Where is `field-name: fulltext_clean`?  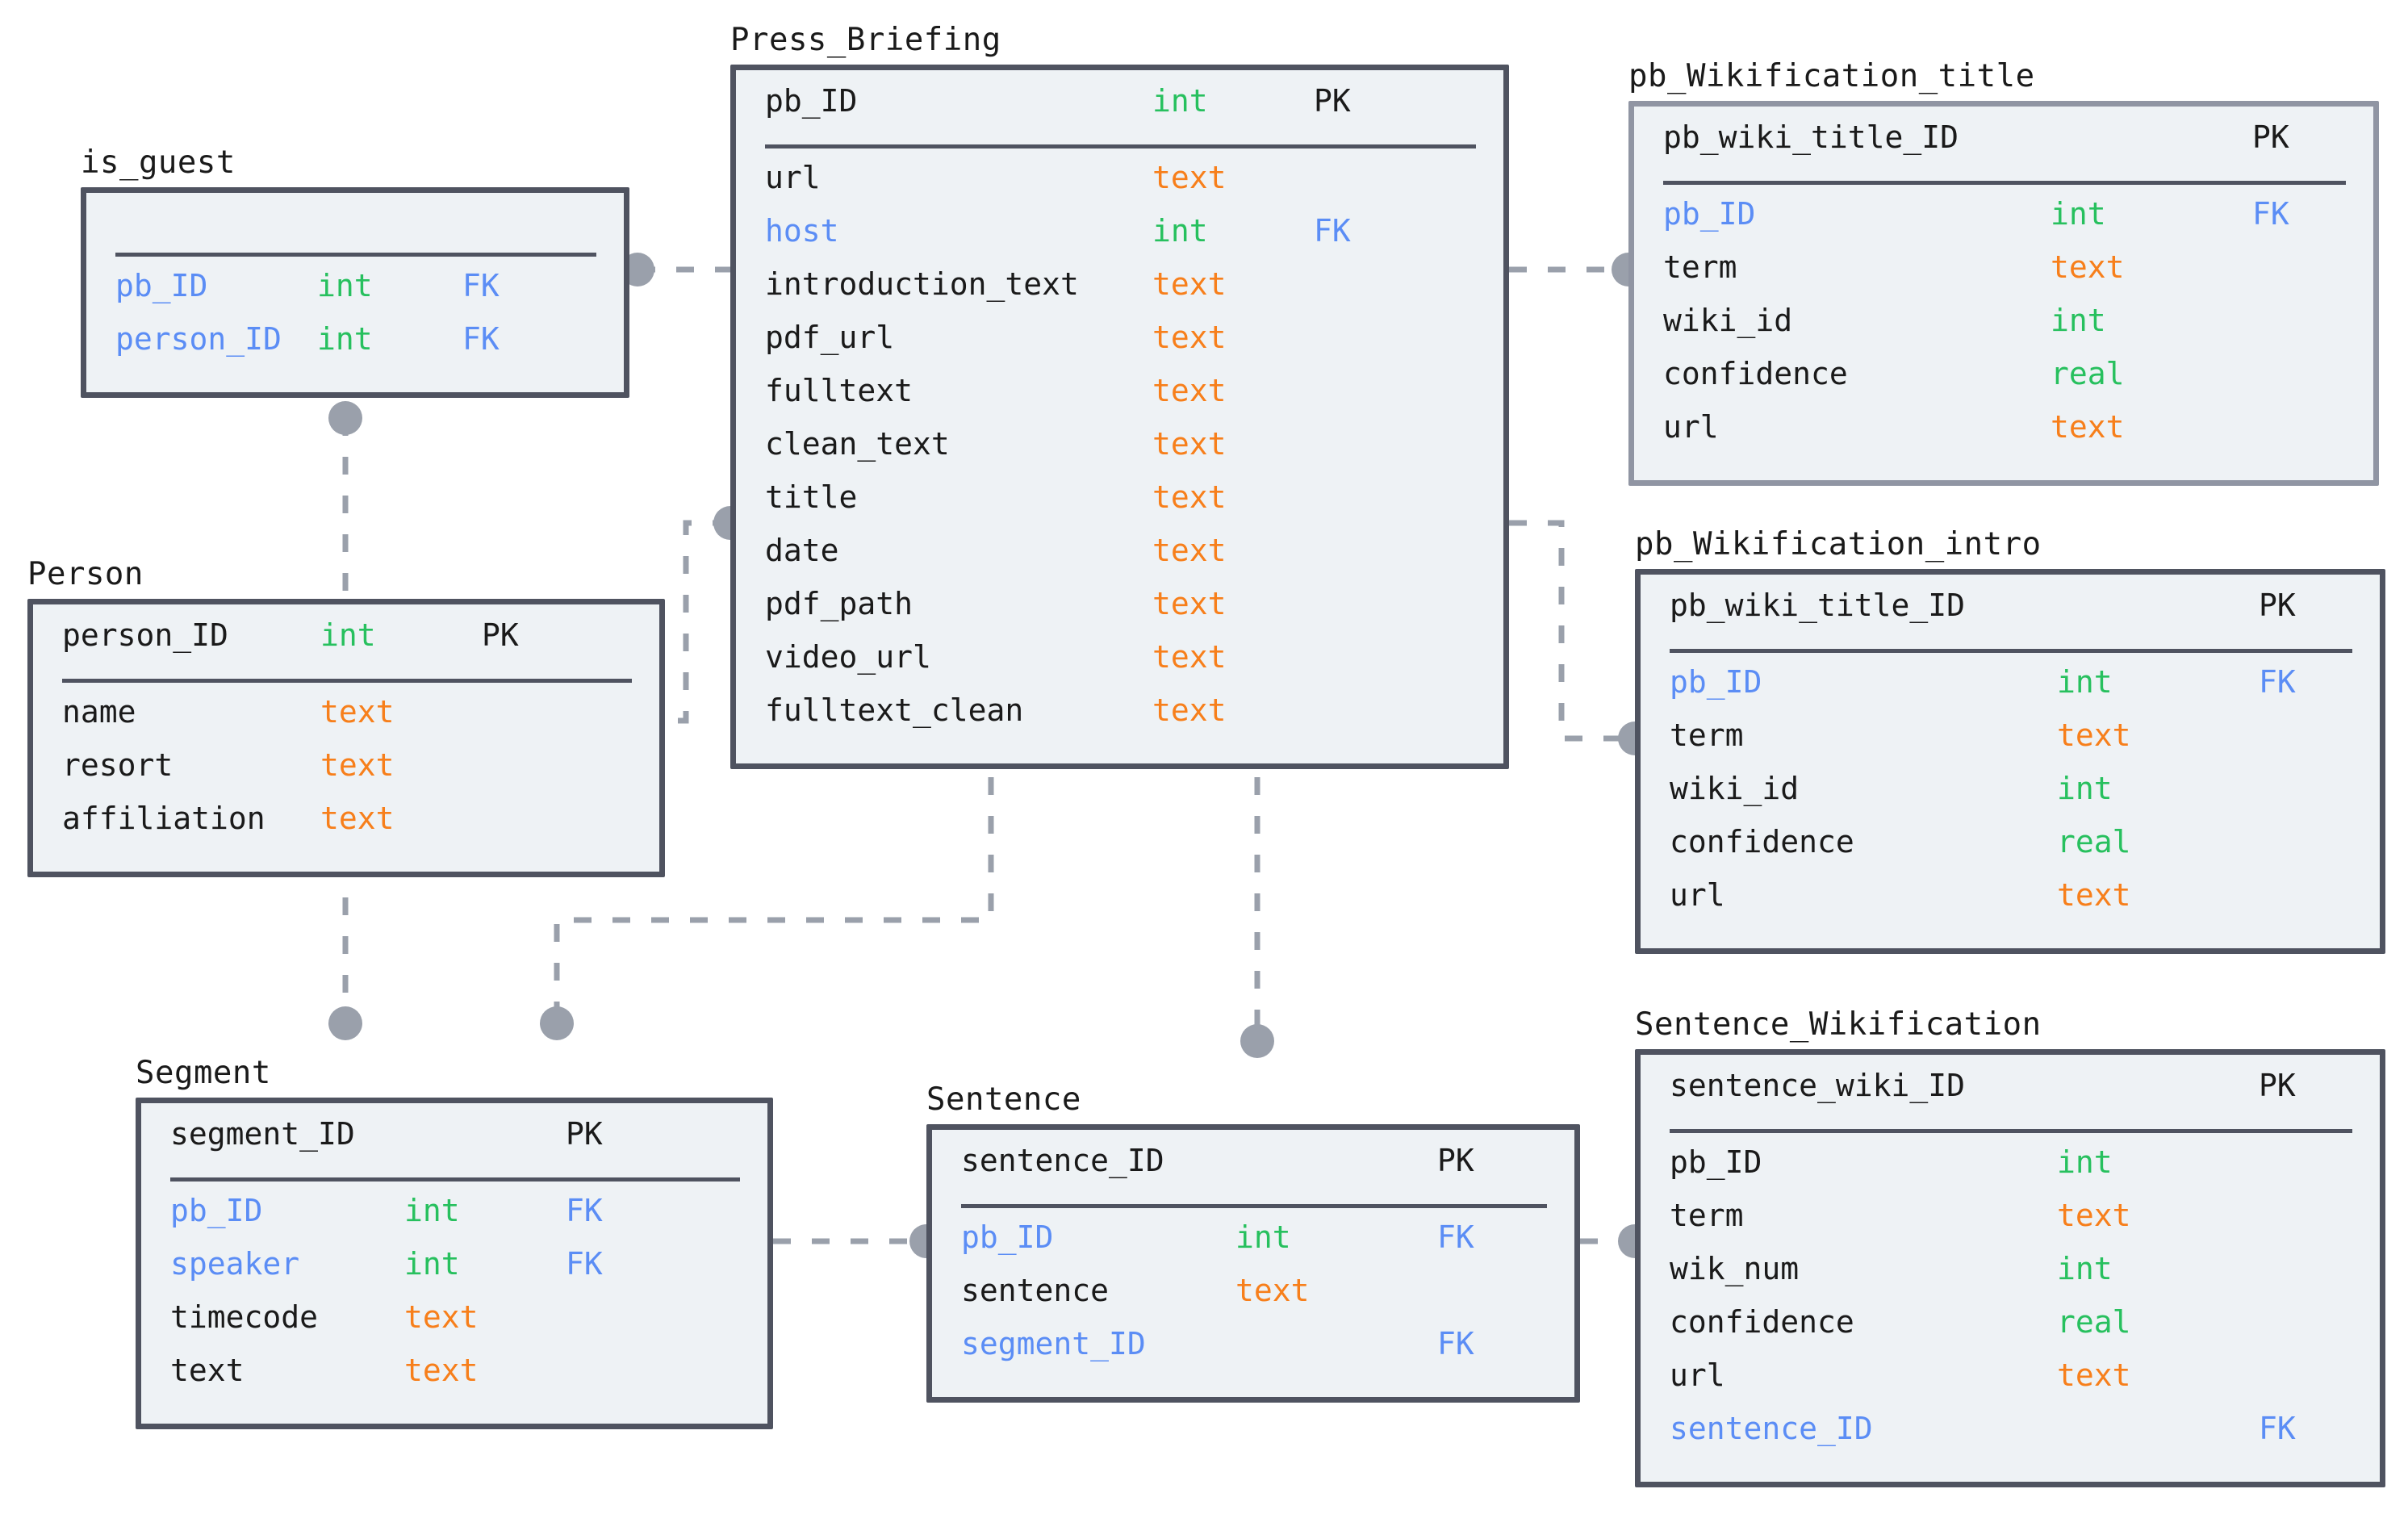 field-name: fulltext_clean is located at coordinates (894, 710).